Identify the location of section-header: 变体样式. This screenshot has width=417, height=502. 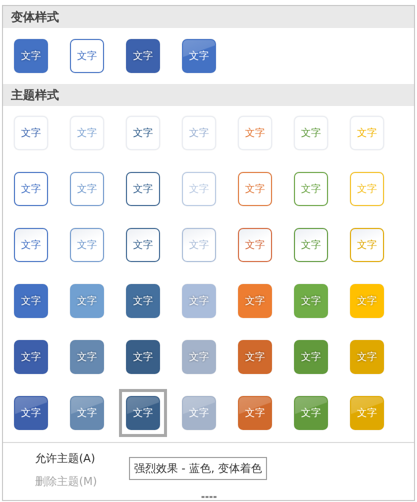
(208, 17).